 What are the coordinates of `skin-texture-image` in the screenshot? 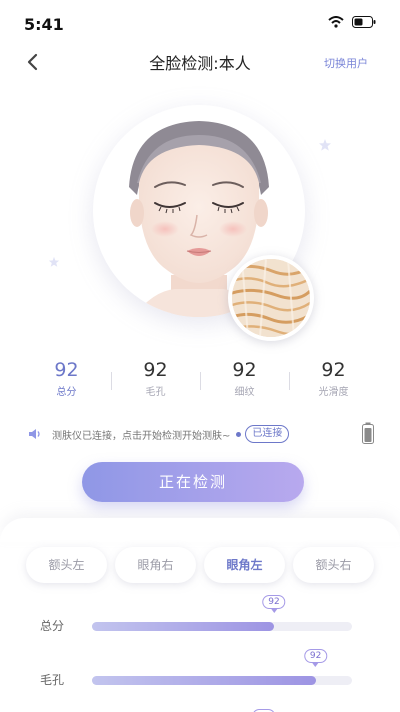 It's located at (271, 298).